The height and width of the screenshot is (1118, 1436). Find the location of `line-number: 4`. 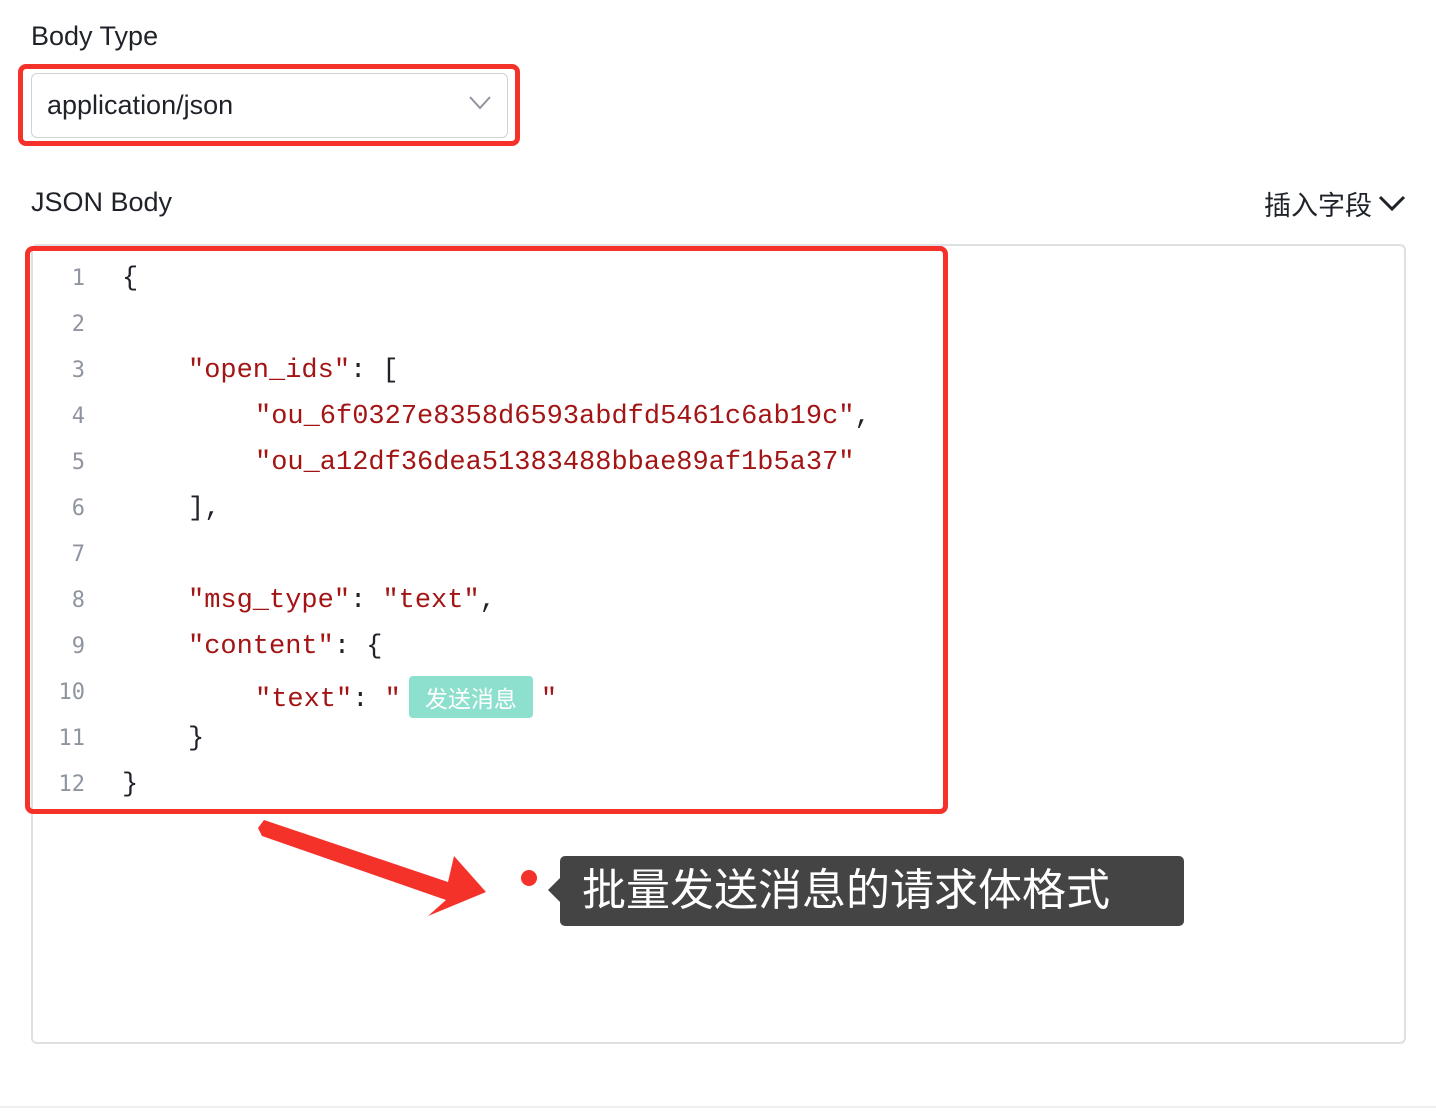

line-number: 4 is located at coordinates (78, 416).